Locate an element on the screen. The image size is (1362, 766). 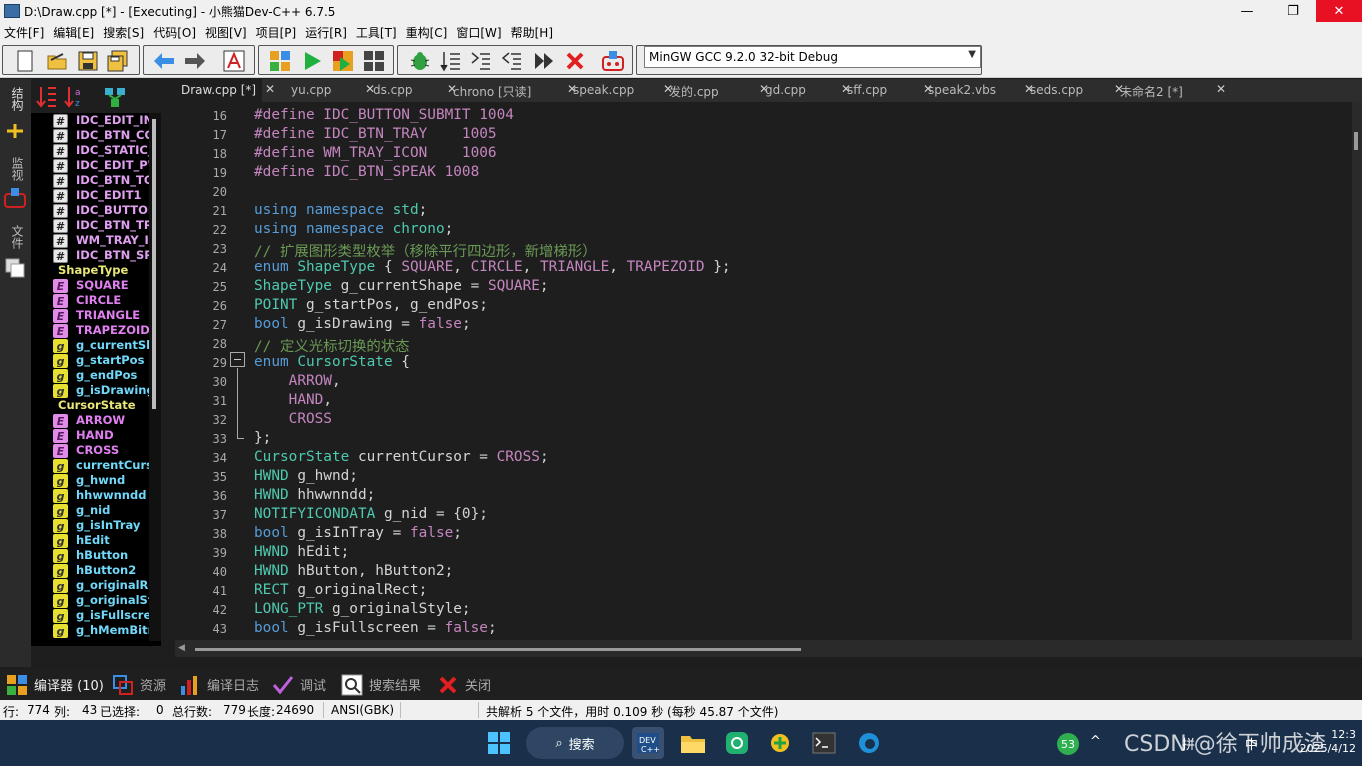
debug-panel-icon is located at coordinates (15, 200).